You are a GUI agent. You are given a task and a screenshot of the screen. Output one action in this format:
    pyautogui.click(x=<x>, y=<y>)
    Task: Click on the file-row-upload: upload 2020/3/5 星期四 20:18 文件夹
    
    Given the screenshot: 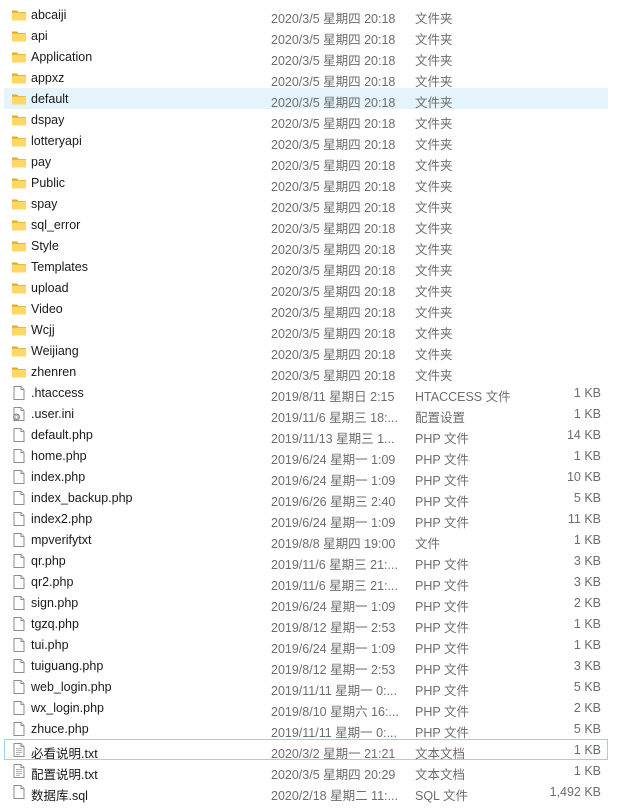 What is the action you would take?
    pyautogui.click(x=306, y=288)
    